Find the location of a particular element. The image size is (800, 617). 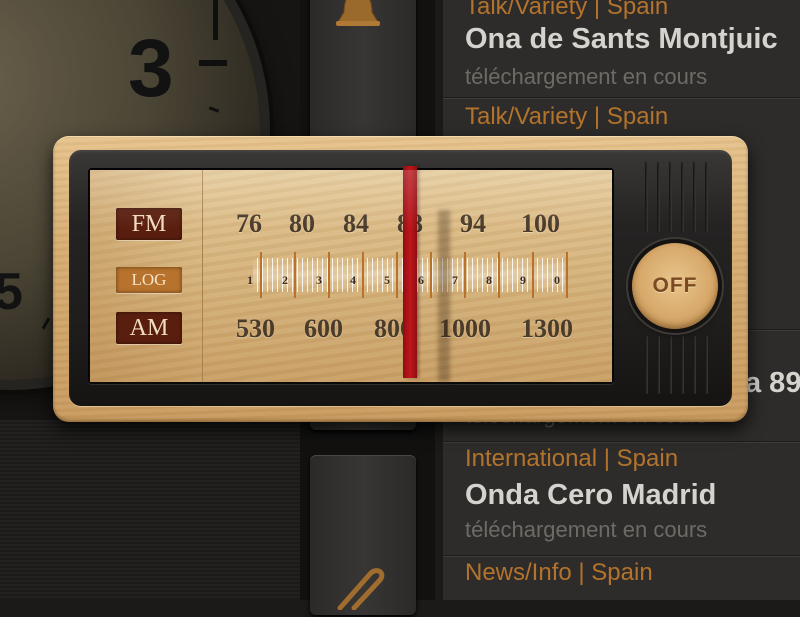

fm-freq-label: 94 is located at coordinates (473, 223).